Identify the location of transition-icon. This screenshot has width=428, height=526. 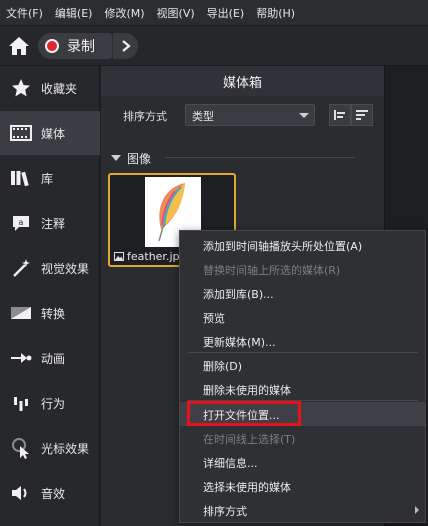
(21, 313).